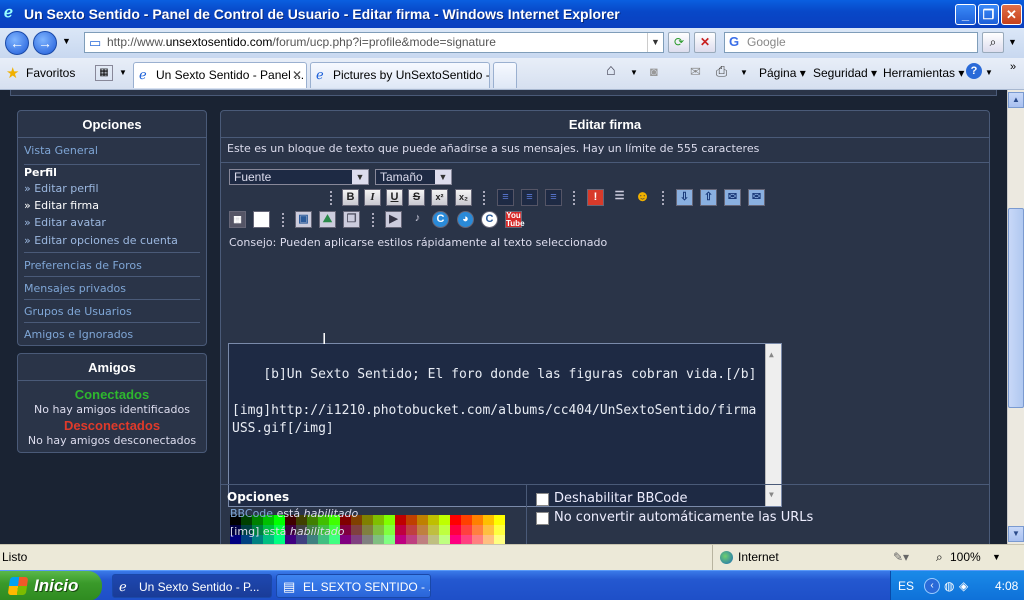 This screenshot has height=600, width=1024. What do you see at coordinates (50, 73) in the screenshot?
I see `favorites-button: Favoritos` at bounding box center [50, 73].